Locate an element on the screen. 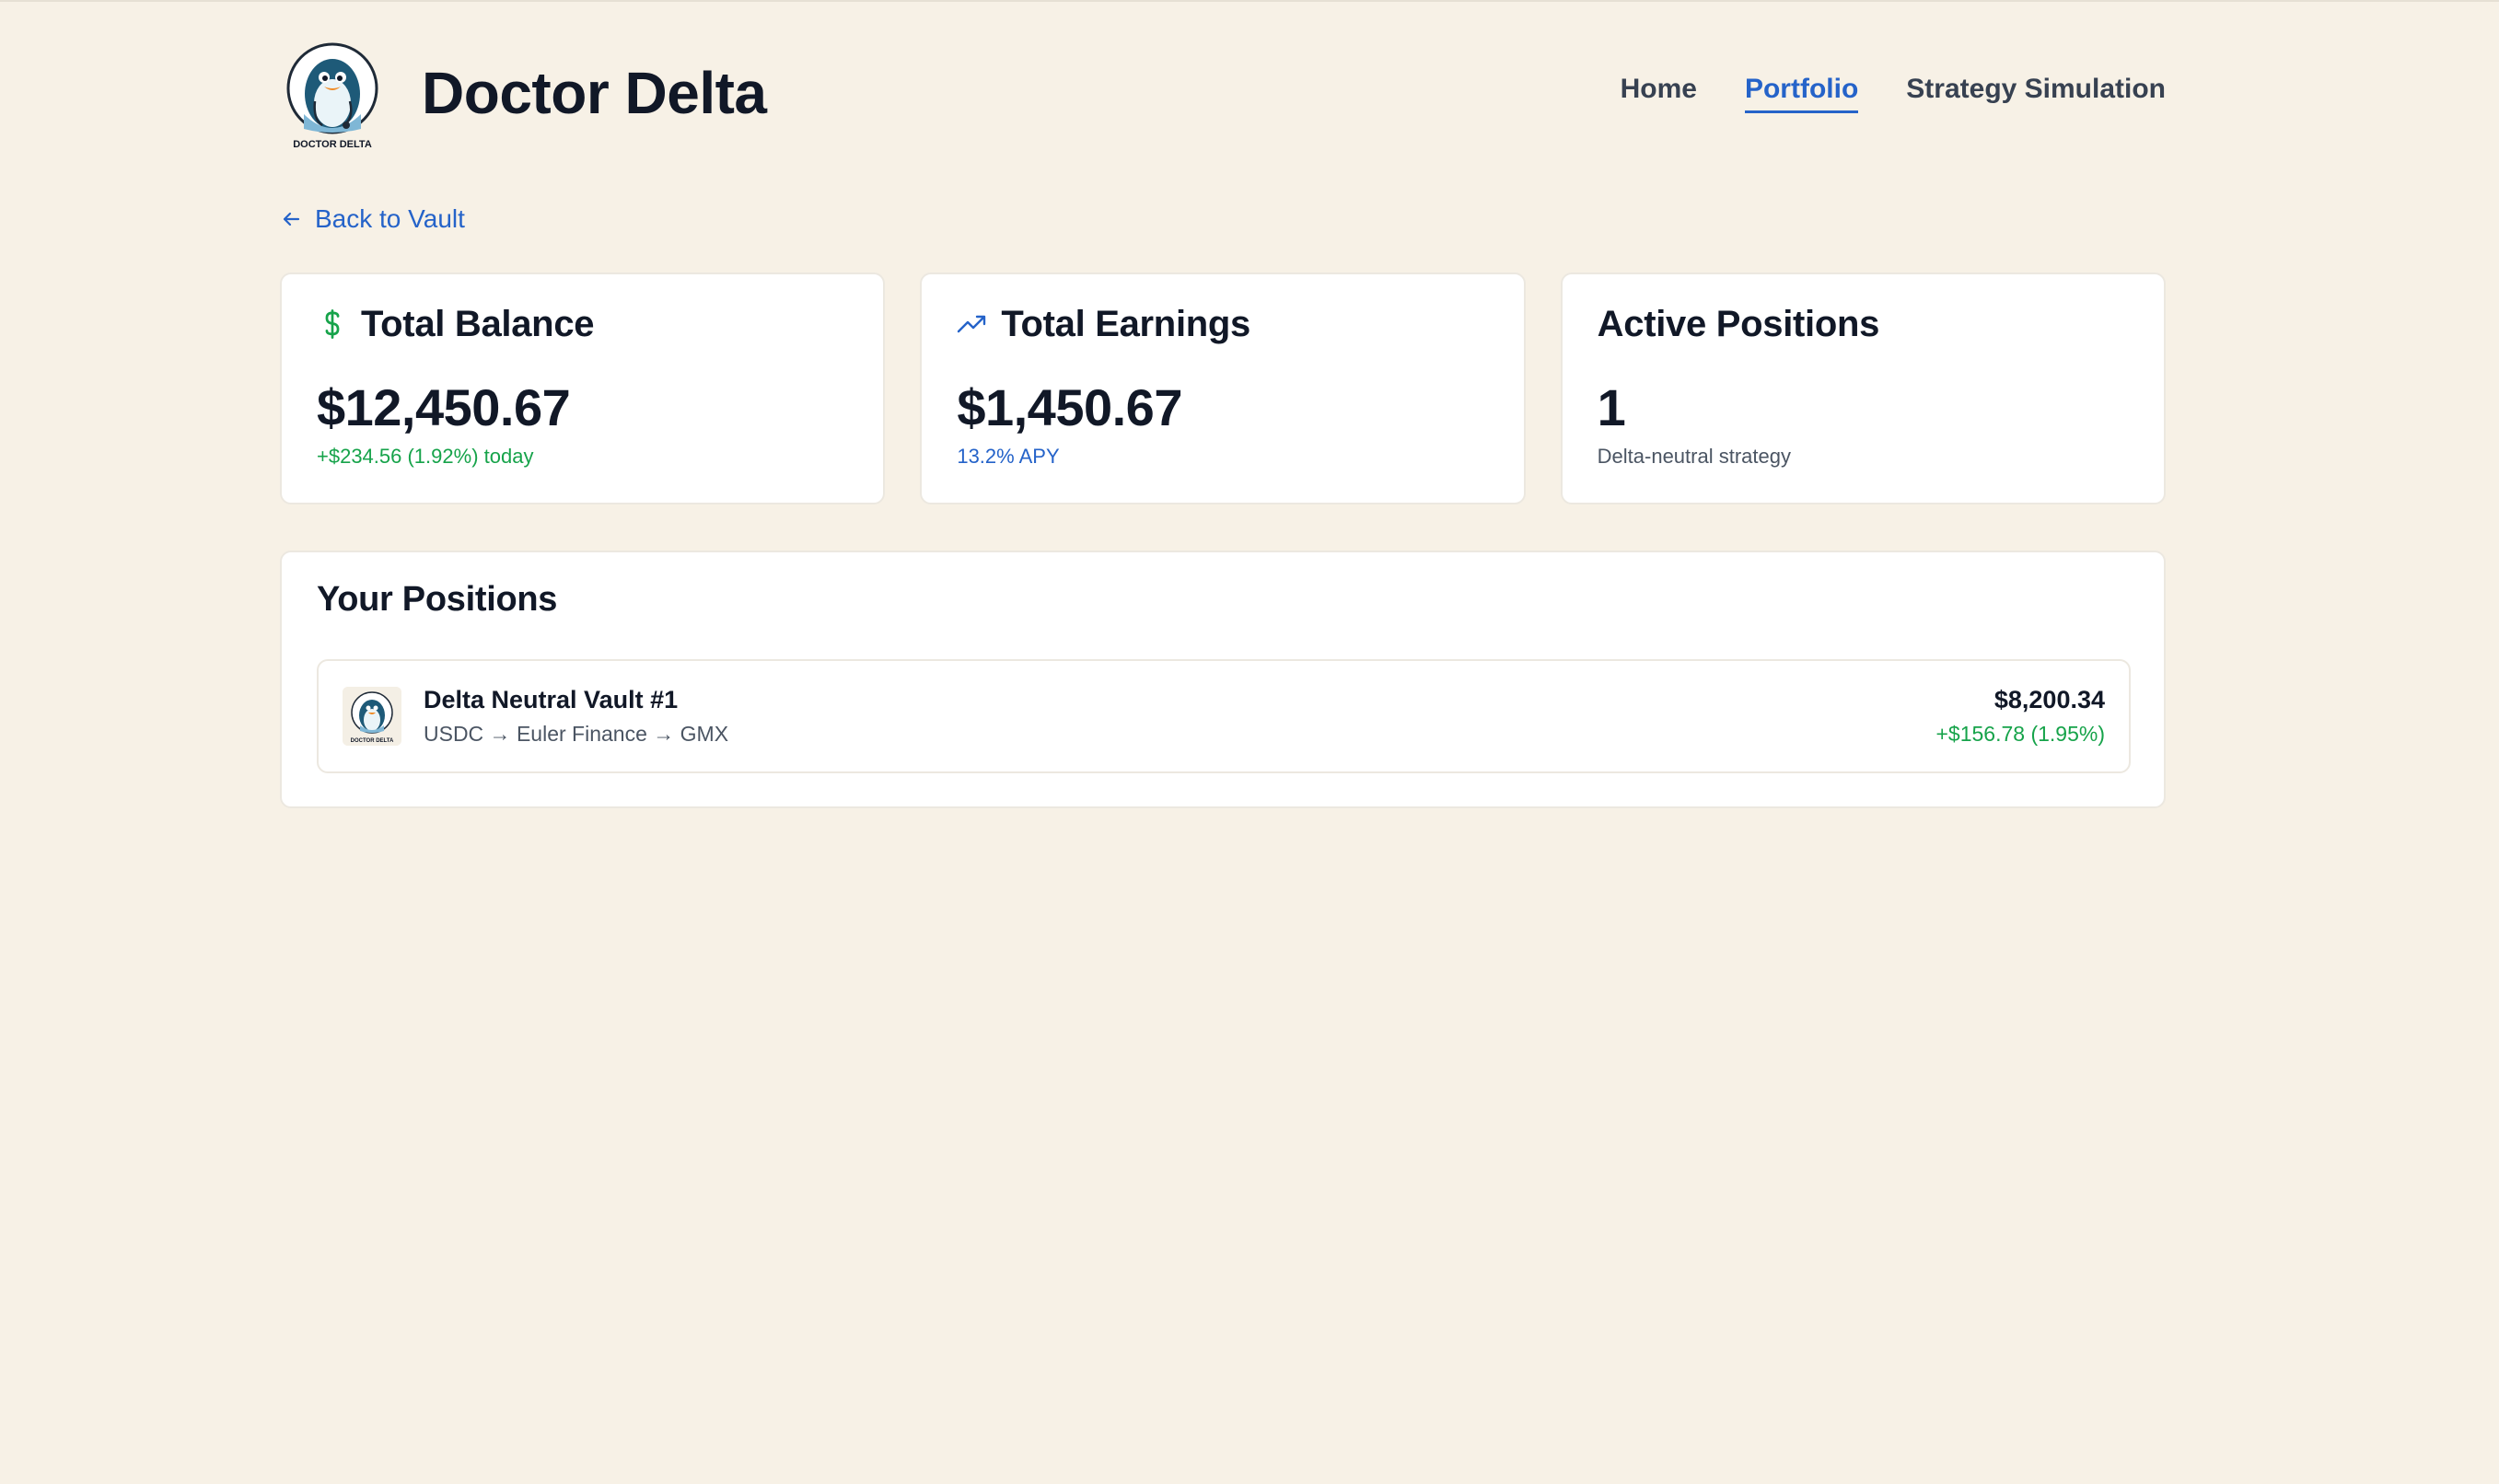  position-name: Delta Neutral Vault #1 is located at coordinates (551, 699).